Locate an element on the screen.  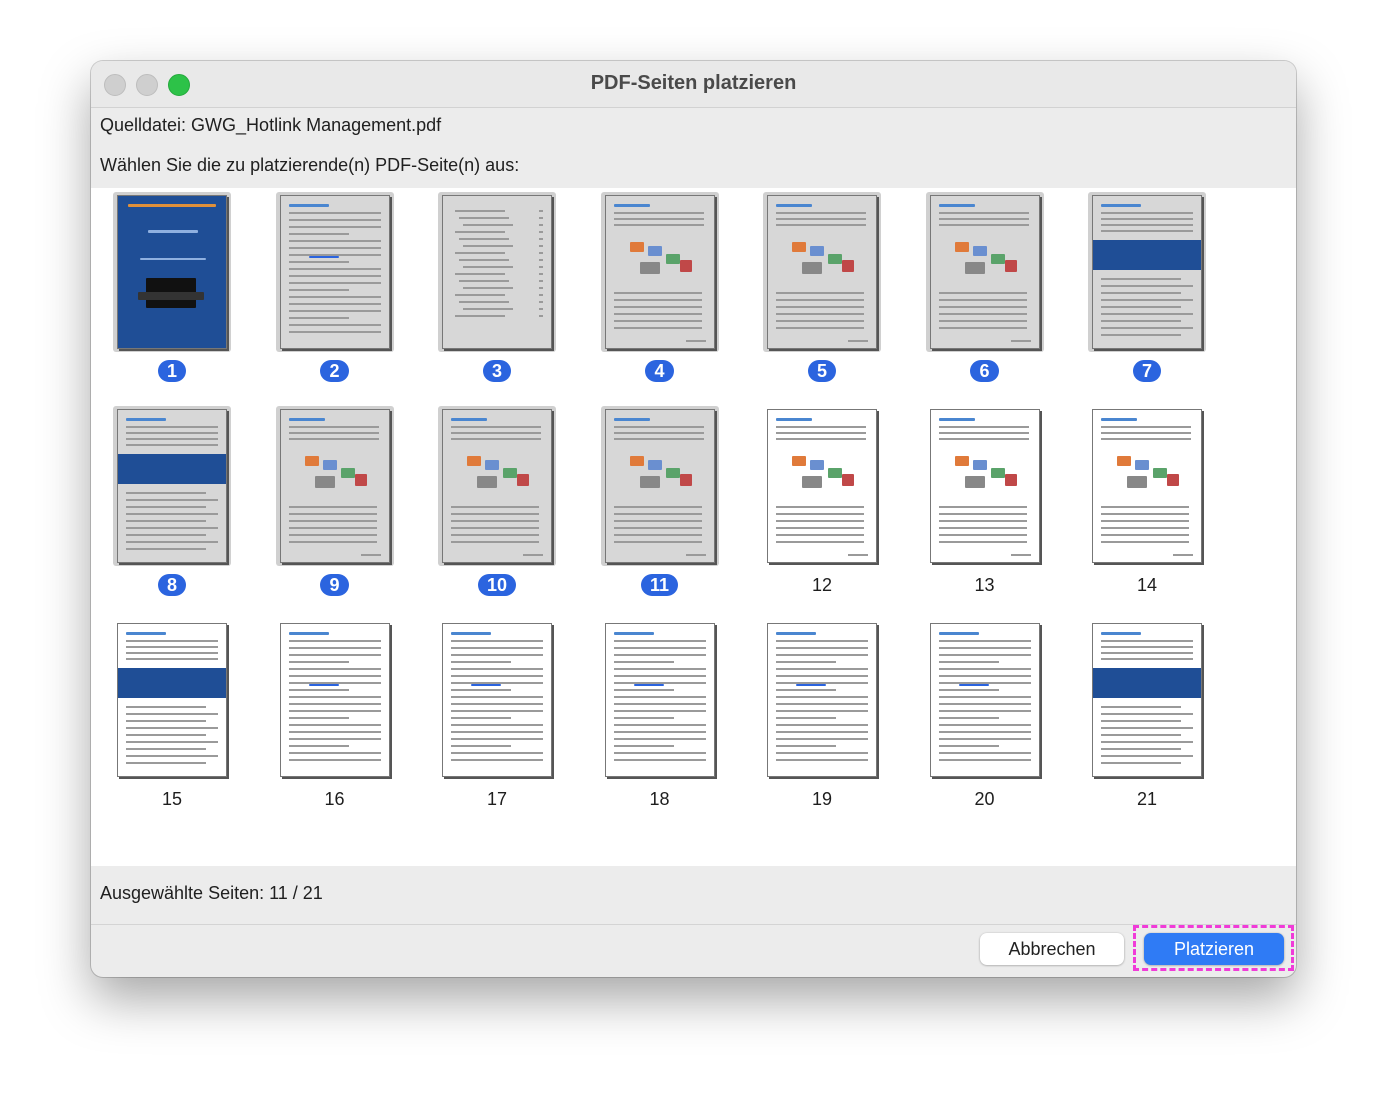
page-thumbnail-cell: 13 is located at coordinates (985, 507).